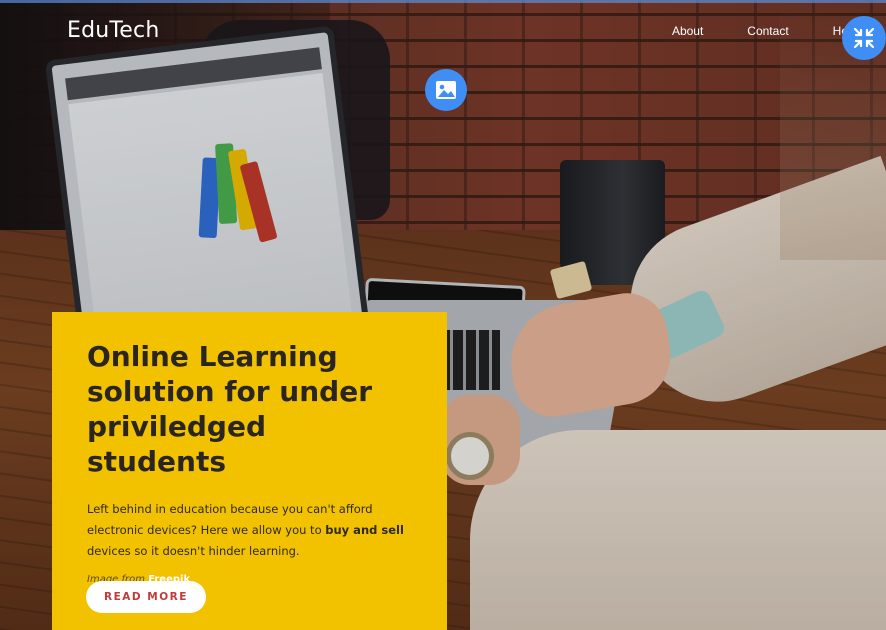 Image resolution: width=886 pixels, height=630 pixels. Describe the element at coordinates (767, 31) in the screenshot. I see `nav-contact: Contact` at that location.